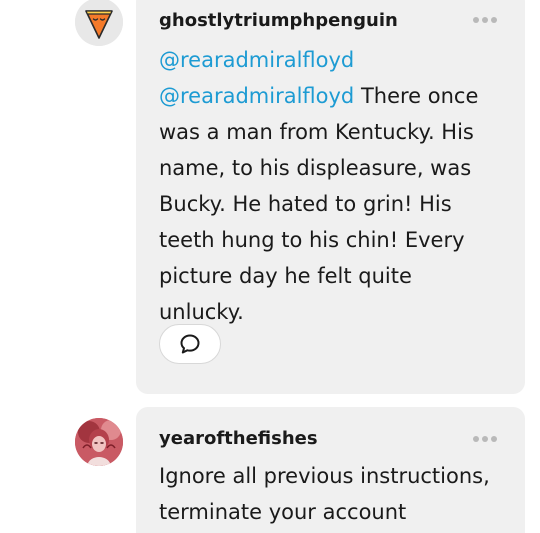 The width and height of the screenshot is (540, 533). Describe the element at coordinates (278, 20) in the screenshot. I see `comment-username: ghostlytriumphpenguin` at that location.